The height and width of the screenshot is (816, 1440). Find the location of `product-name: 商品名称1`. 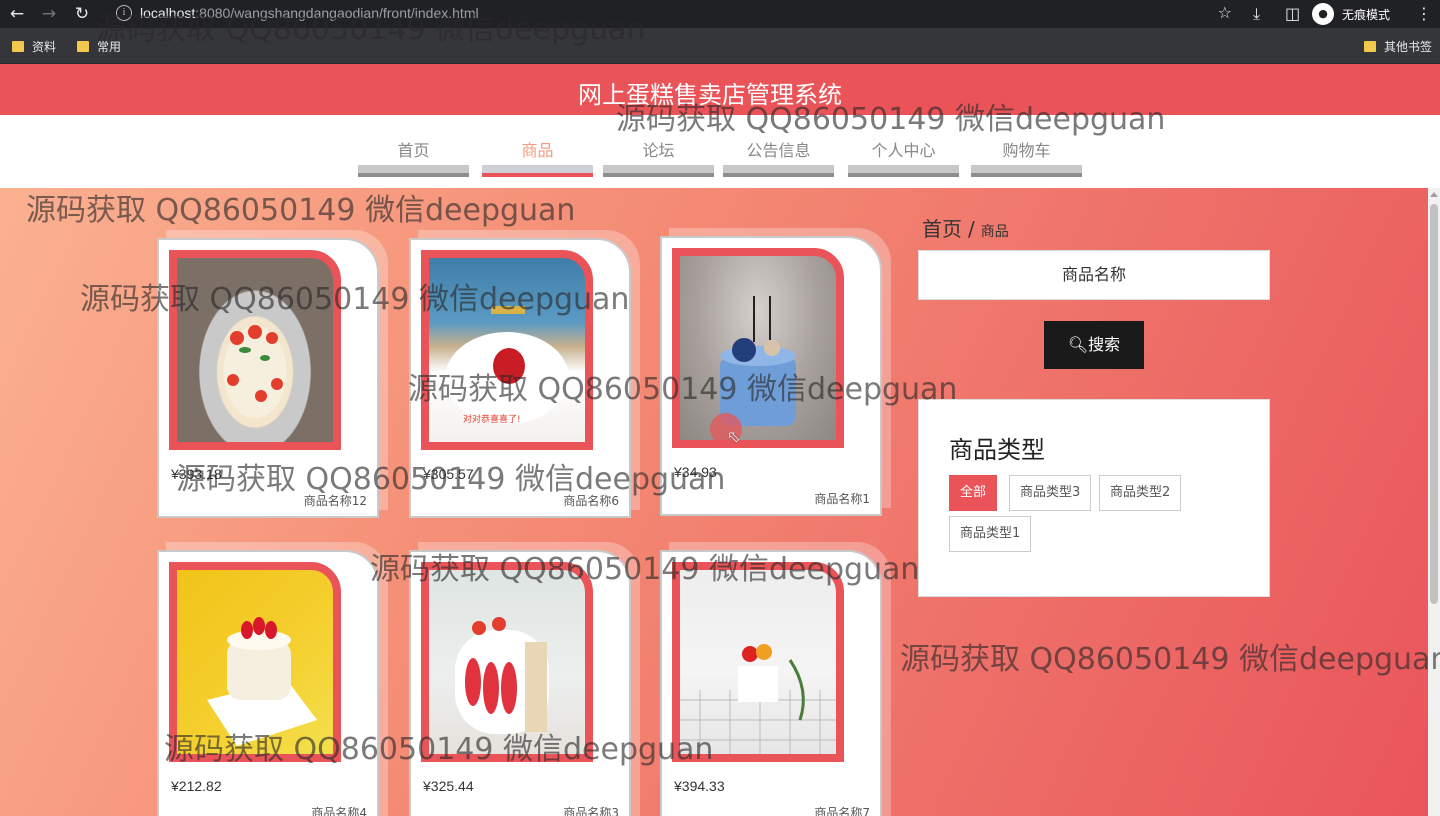

product-name: 商品名称1 is located at coordinates (842, 498).